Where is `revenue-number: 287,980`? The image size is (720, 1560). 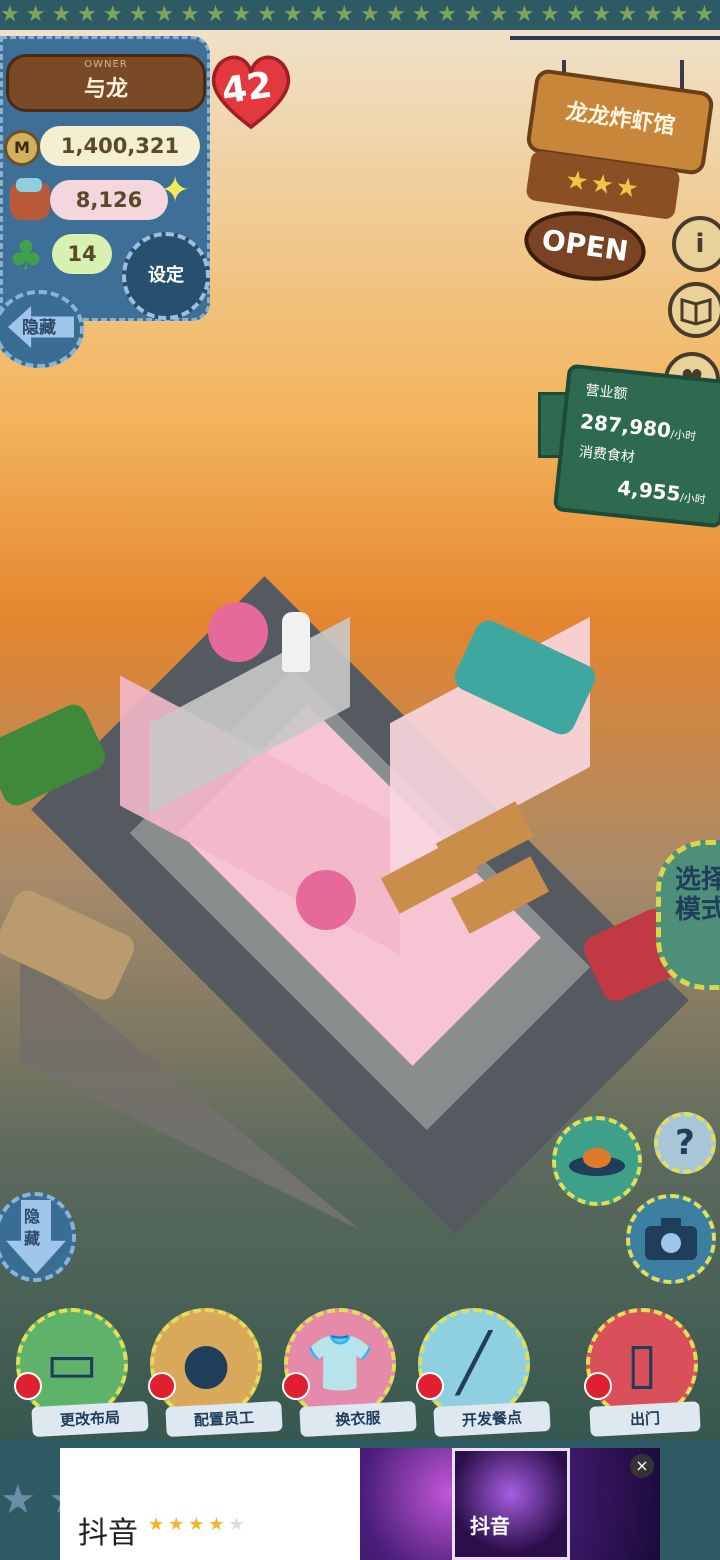 revenue-number: 287,980 is located at coordinates (625, 426).